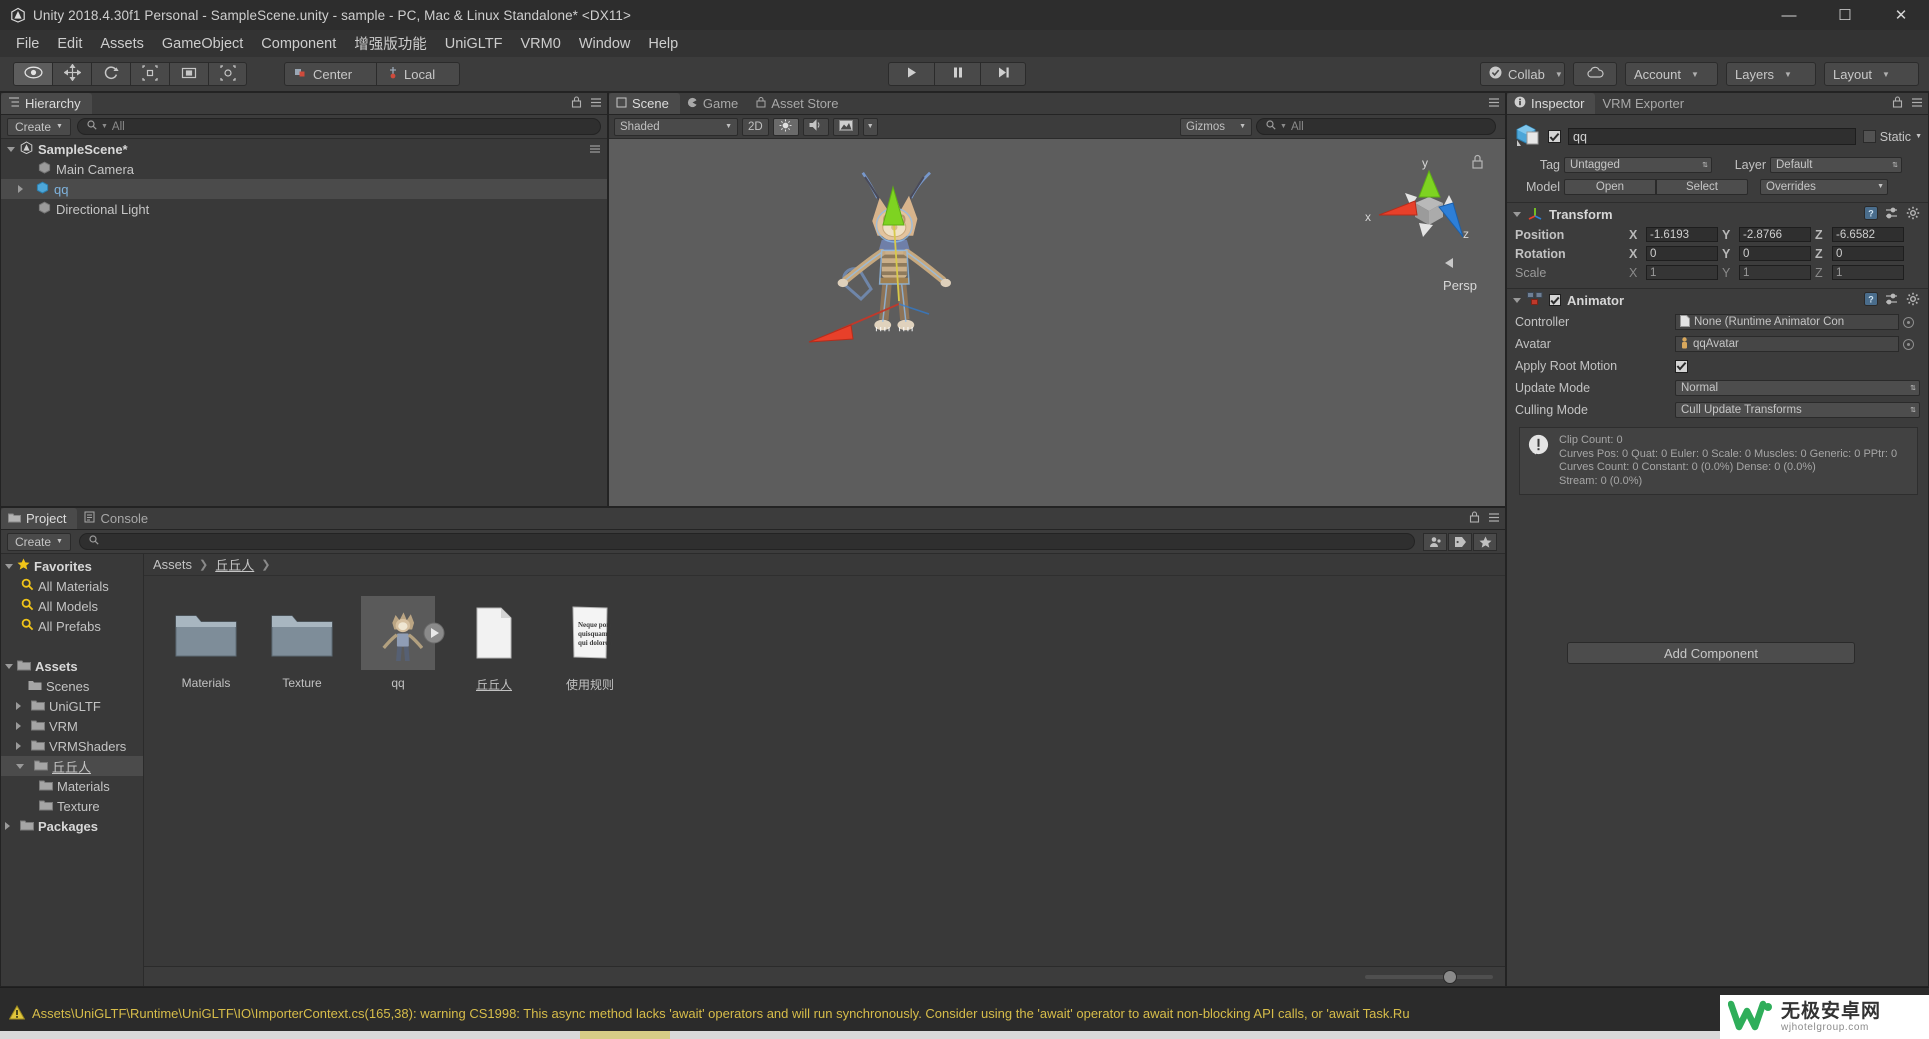 Image resolution: width=1929 pixels, height=1039 pixels. I want to click on position-y-input: -2.8766, so click(1775, 234).